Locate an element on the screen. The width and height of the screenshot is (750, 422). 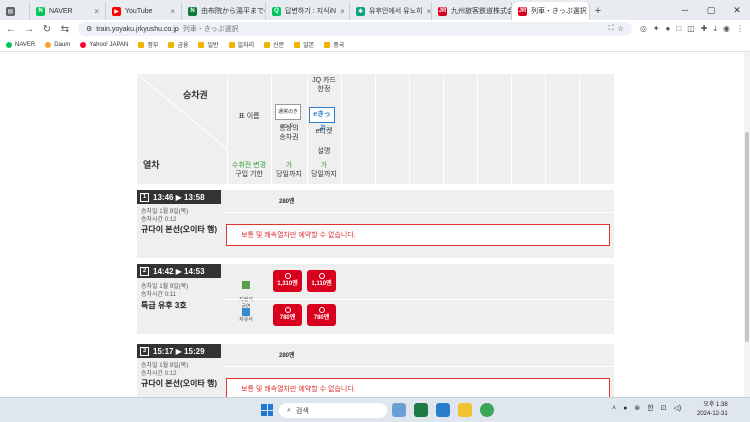
reserved-seat-icon is located at coordinates (246, 285).